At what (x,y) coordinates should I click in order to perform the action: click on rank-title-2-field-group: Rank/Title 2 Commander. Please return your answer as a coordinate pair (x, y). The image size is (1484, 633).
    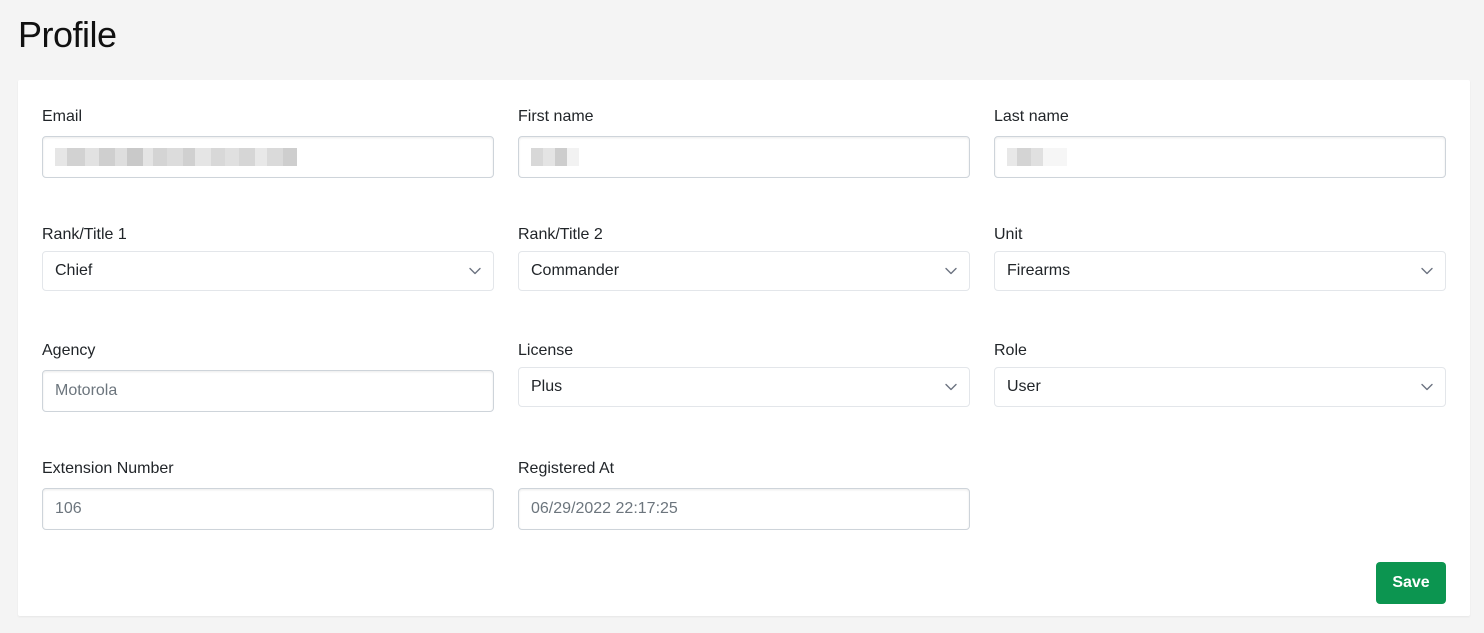
    Looking at the image, I should click on (744, 257).